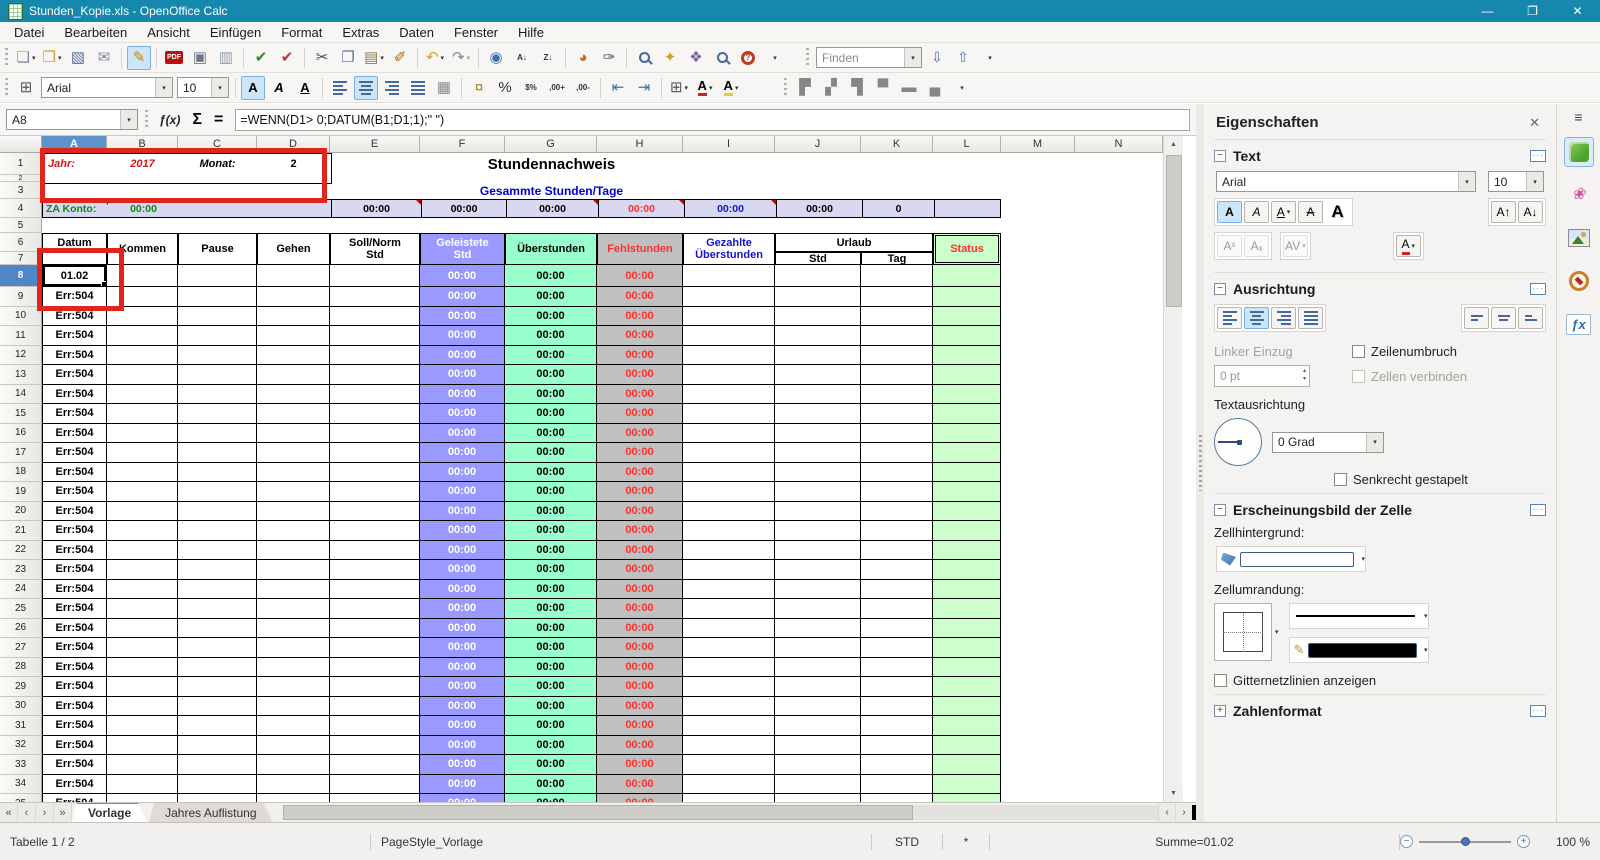  What do you see at coordinates (462, 472) in the screenshot?
I see `cell-f18: 00:00` at bounding box center [462, 472].